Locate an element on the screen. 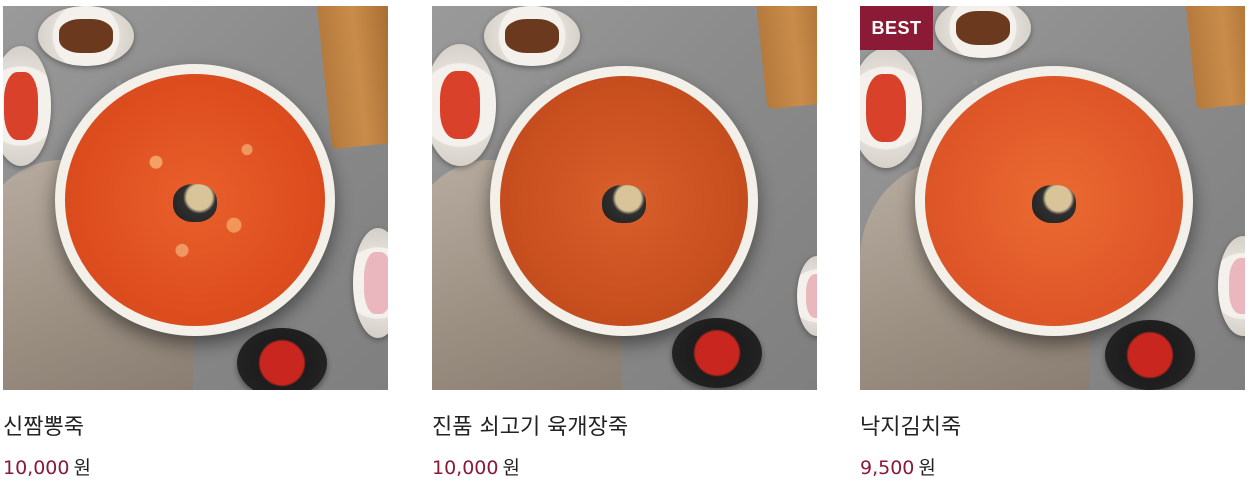 The height and width of the screenshot is (485, 1253). product-price: 9,500 원 is located at coordinates (898, 466).